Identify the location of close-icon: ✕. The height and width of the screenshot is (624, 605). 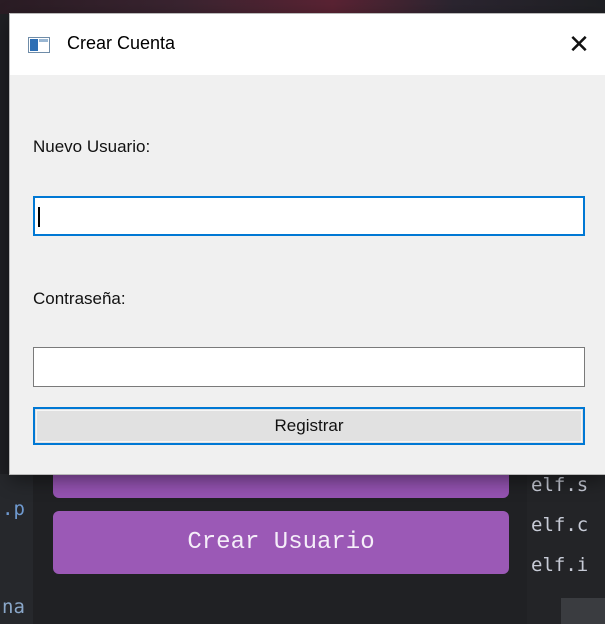
(579, 45).